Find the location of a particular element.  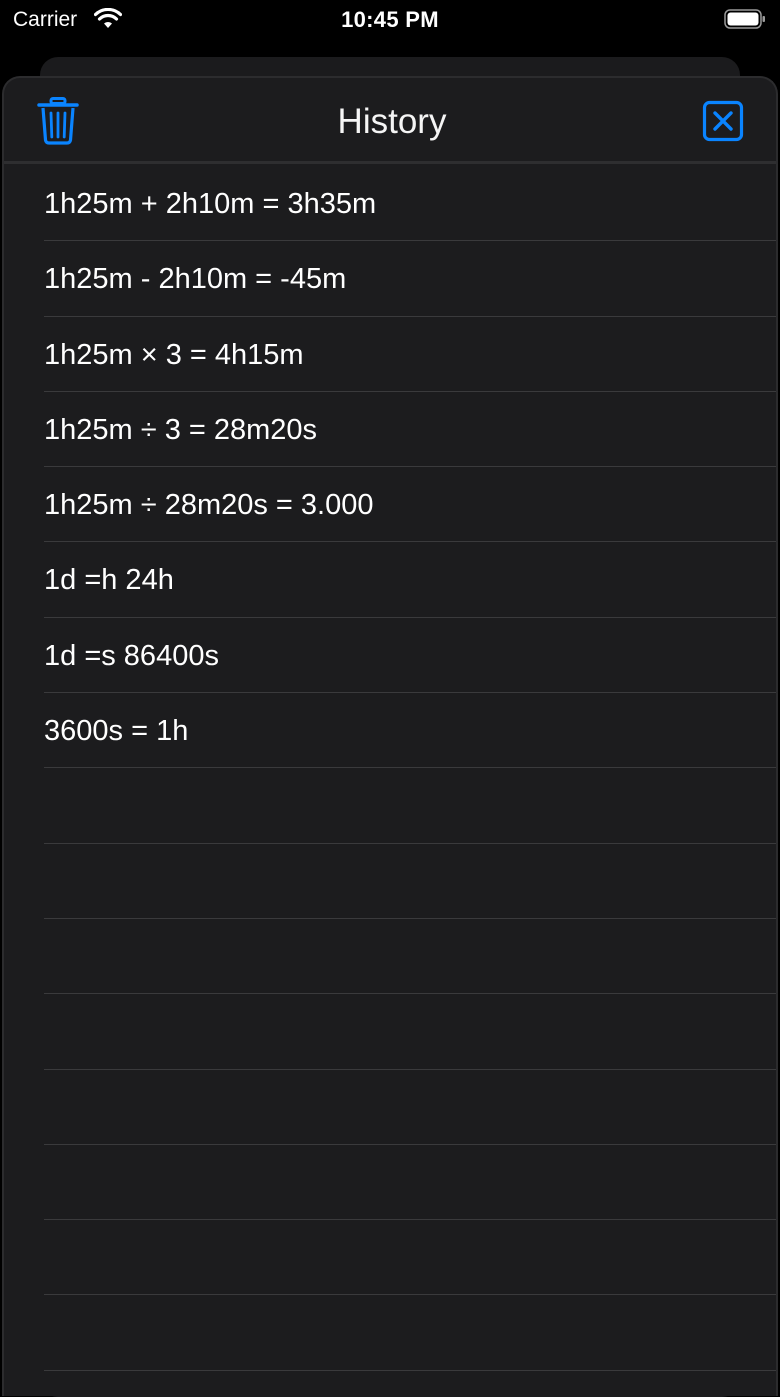

nav-bar: History is located at coordinates (390, 121).